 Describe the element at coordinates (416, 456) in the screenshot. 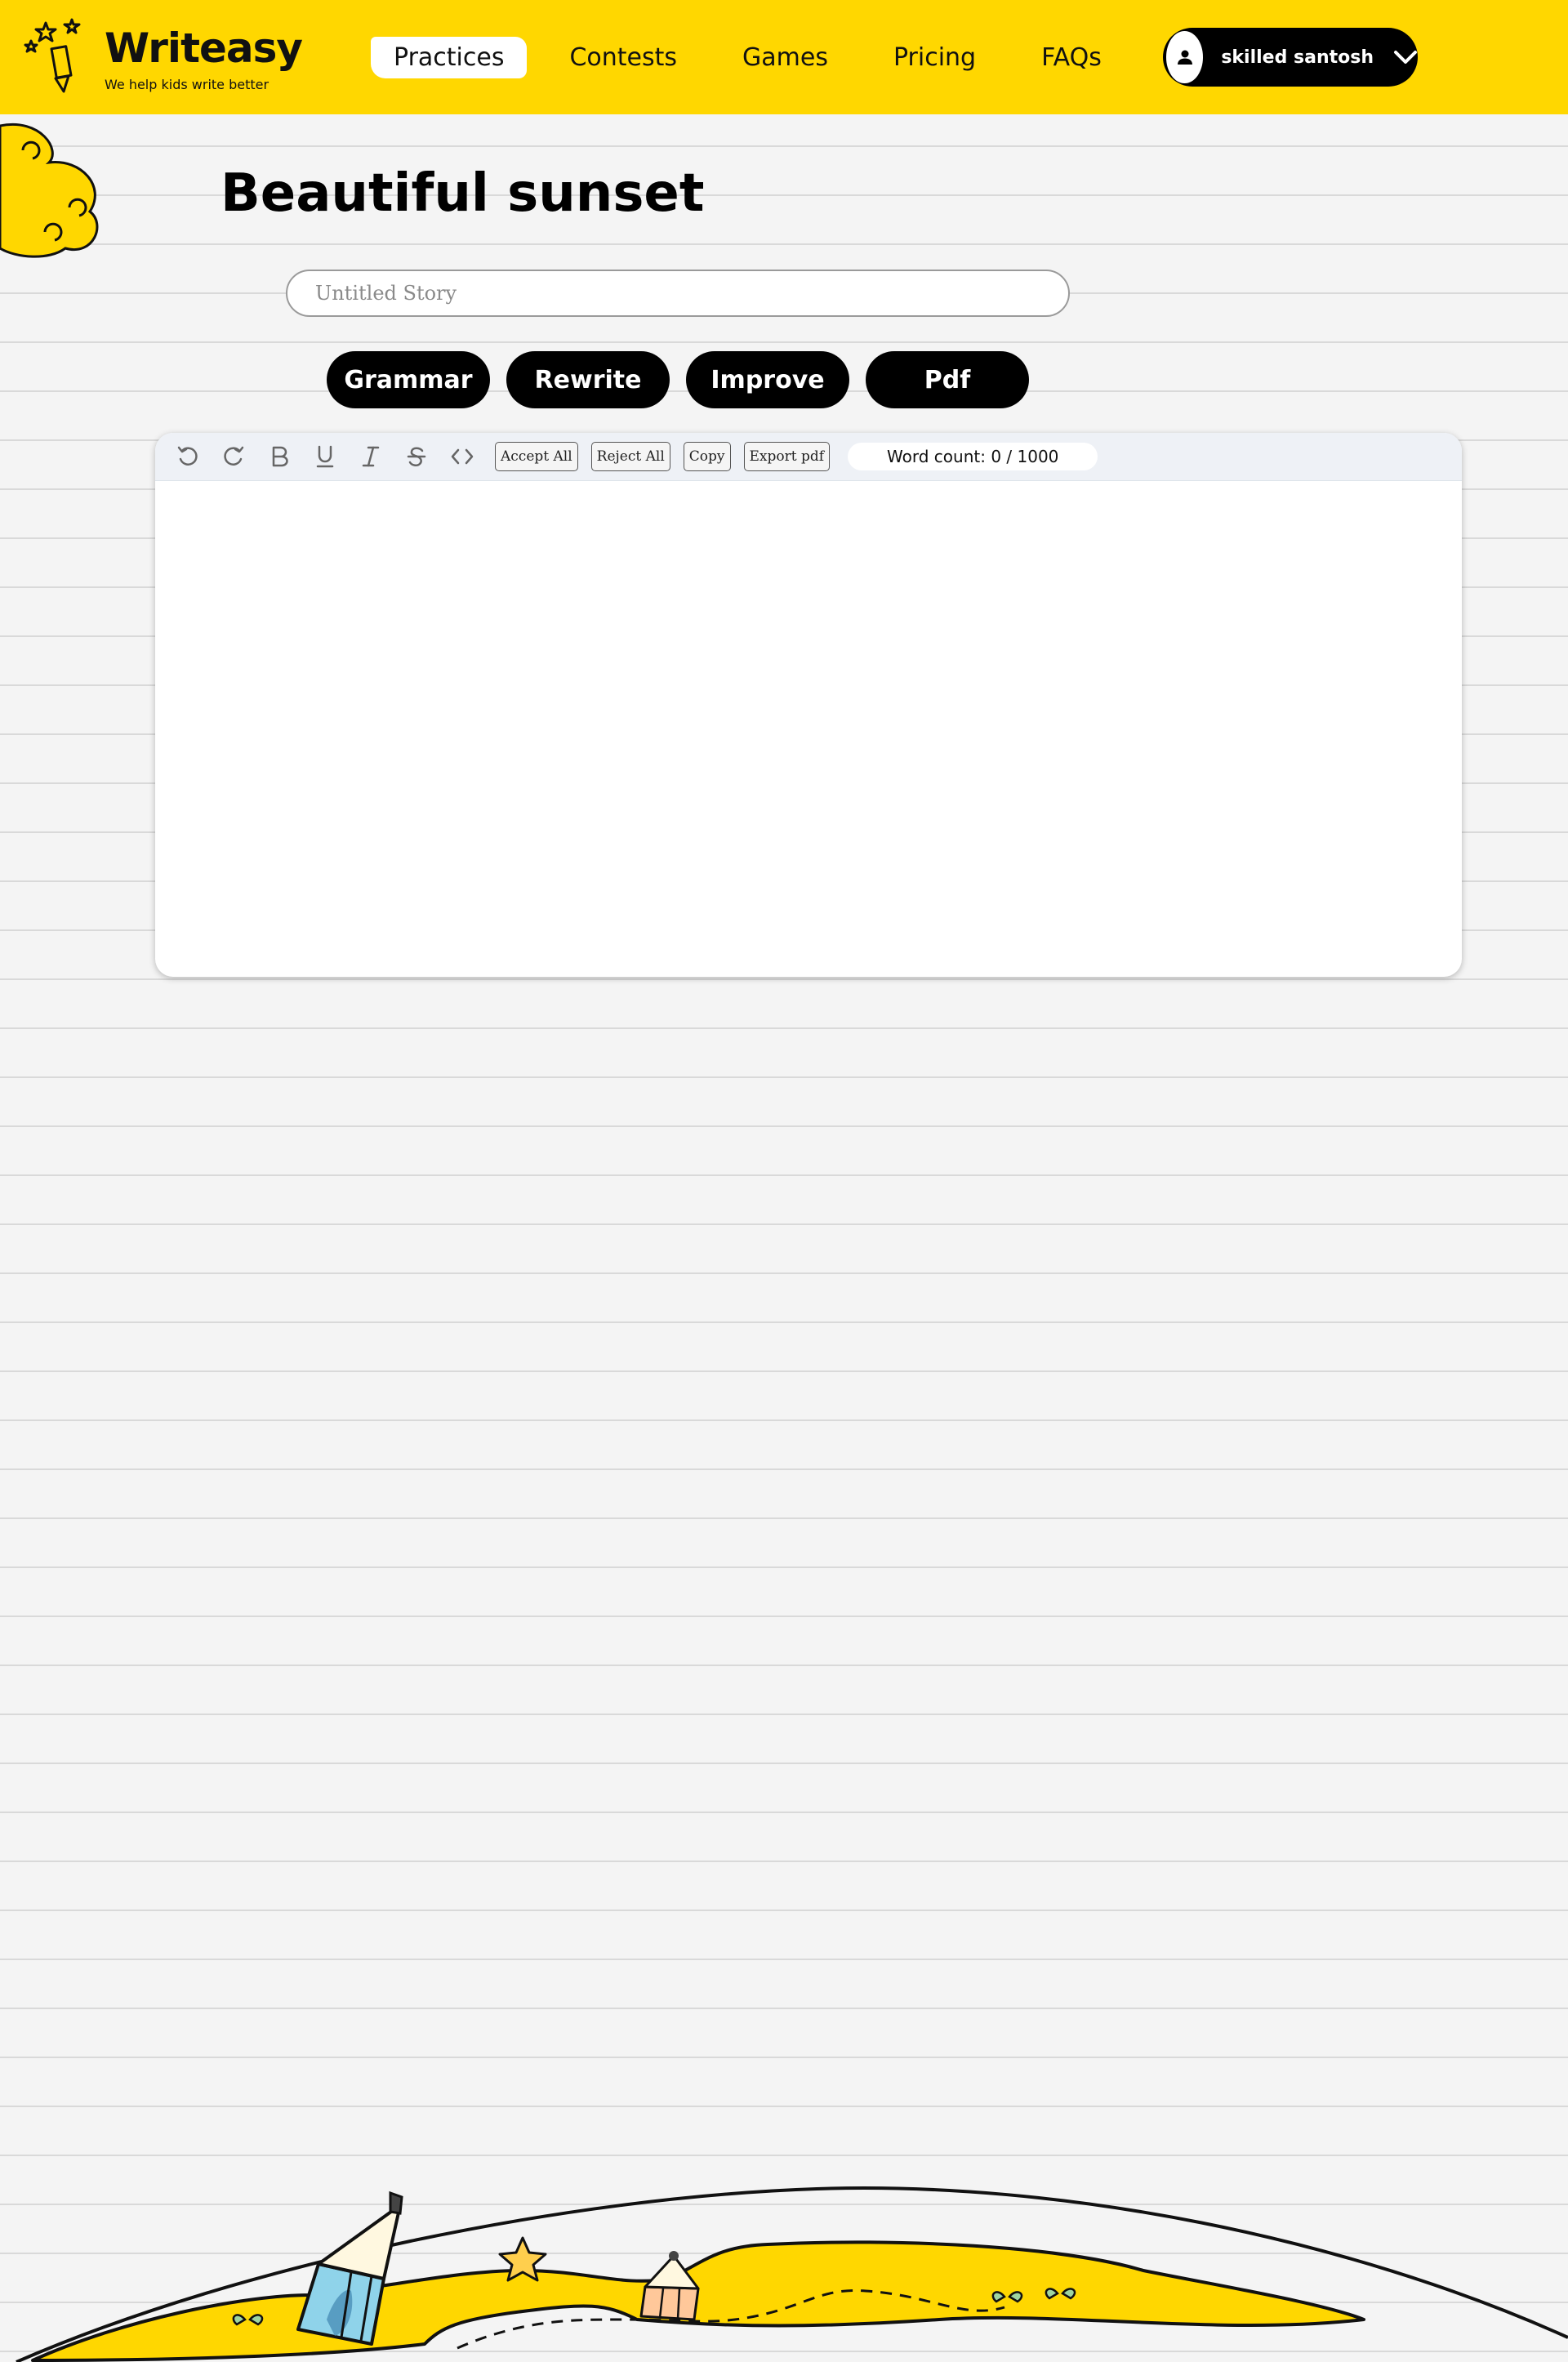

I see `strikethrough-icon` at that location.